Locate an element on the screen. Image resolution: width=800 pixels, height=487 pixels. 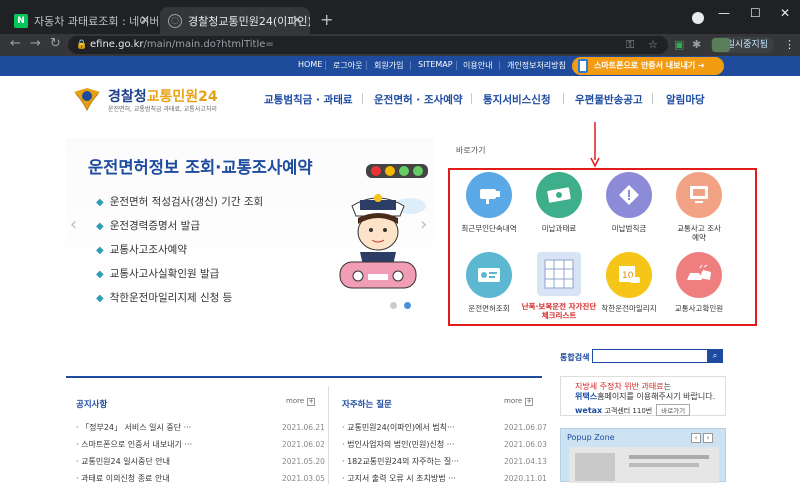
reload-icon: ↻ is located at coordinates (55, 43).